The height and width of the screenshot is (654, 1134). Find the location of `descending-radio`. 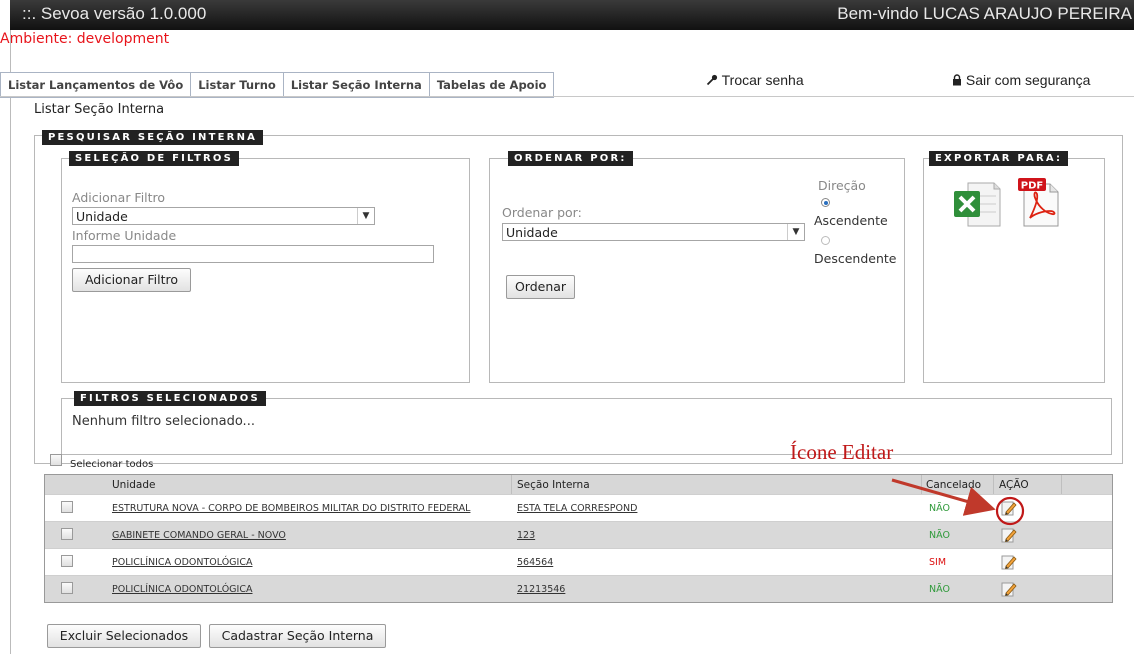

descending-radio is located at coordinates (825, 240).